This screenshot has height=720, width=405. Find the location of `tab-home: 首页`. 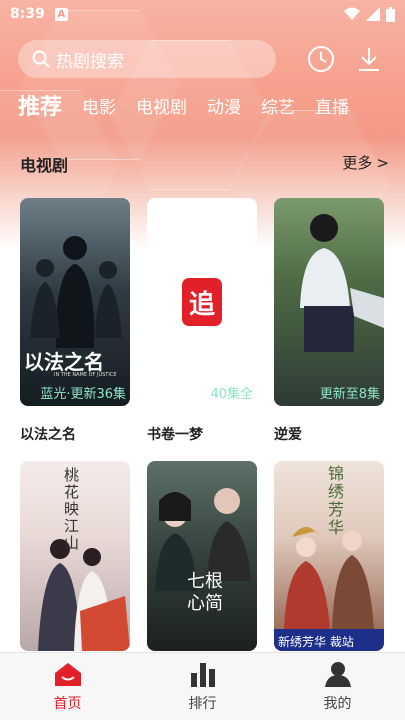

tab-home: 首页 is located at coordinates (67, 686).